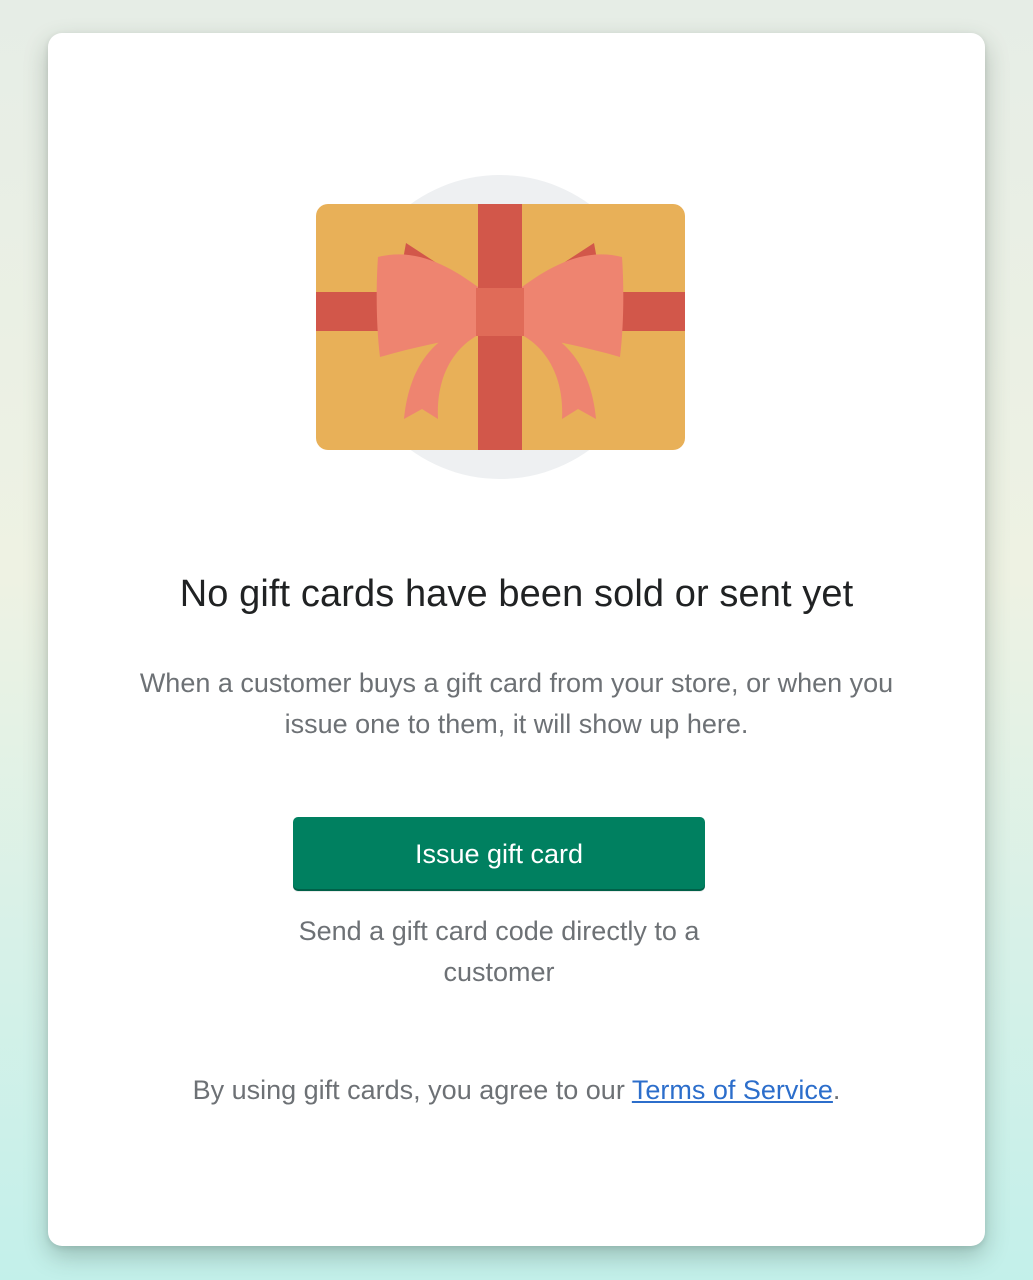 The height and width of the screenshot is (1280, 1033). What do you see at coordinates (499, 854) in the screenshot?
I see `issue-gift-card-button: Issue gift card` at bounding box center [499, 854].